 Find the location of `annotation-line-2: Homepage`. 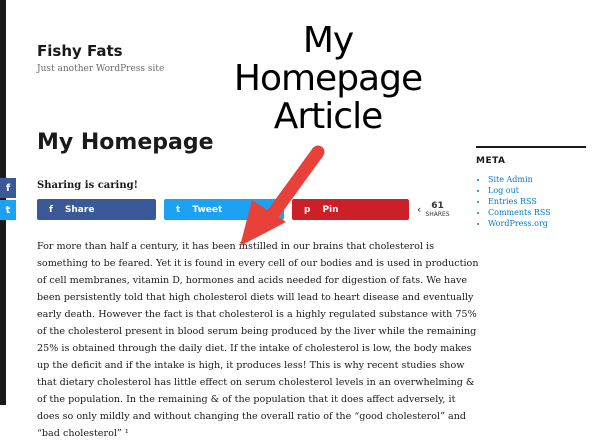

annotation-line-2: Homepage is located at coordinates (328, 78).